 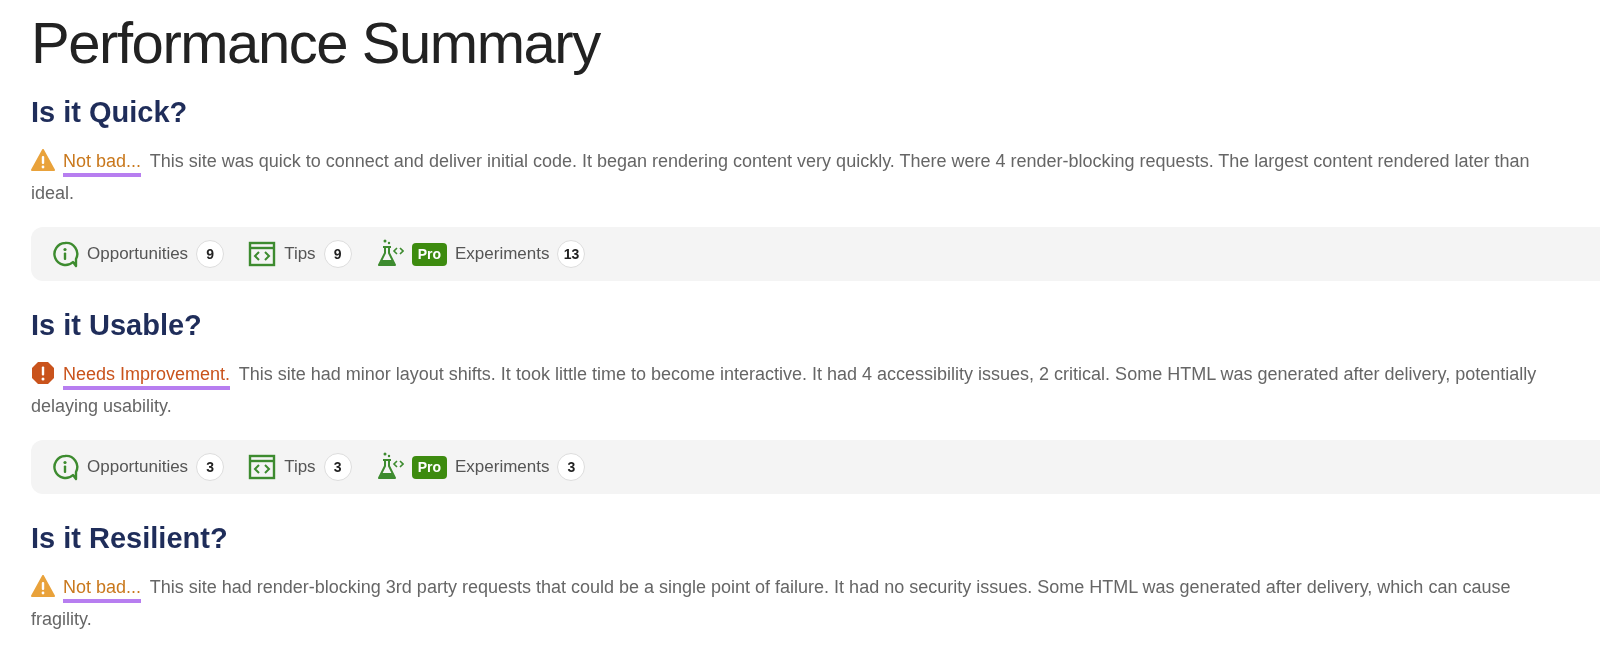 What do you see at coordinates (571, 254) in the screenshot?
I see `count-badge: 13` at bounding box center [571, 254].